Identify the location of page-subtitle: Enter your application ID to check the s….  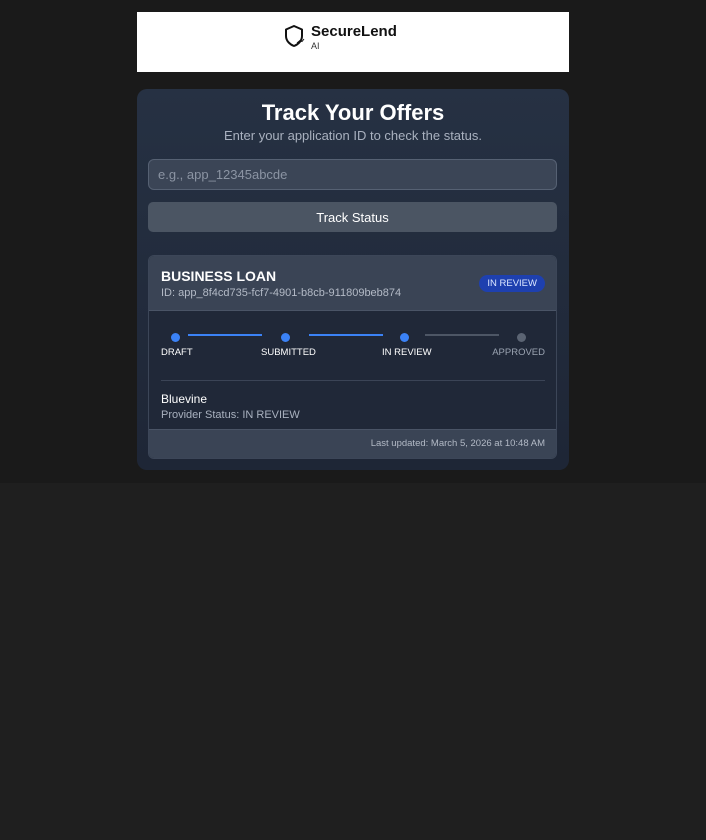
(353, 135).